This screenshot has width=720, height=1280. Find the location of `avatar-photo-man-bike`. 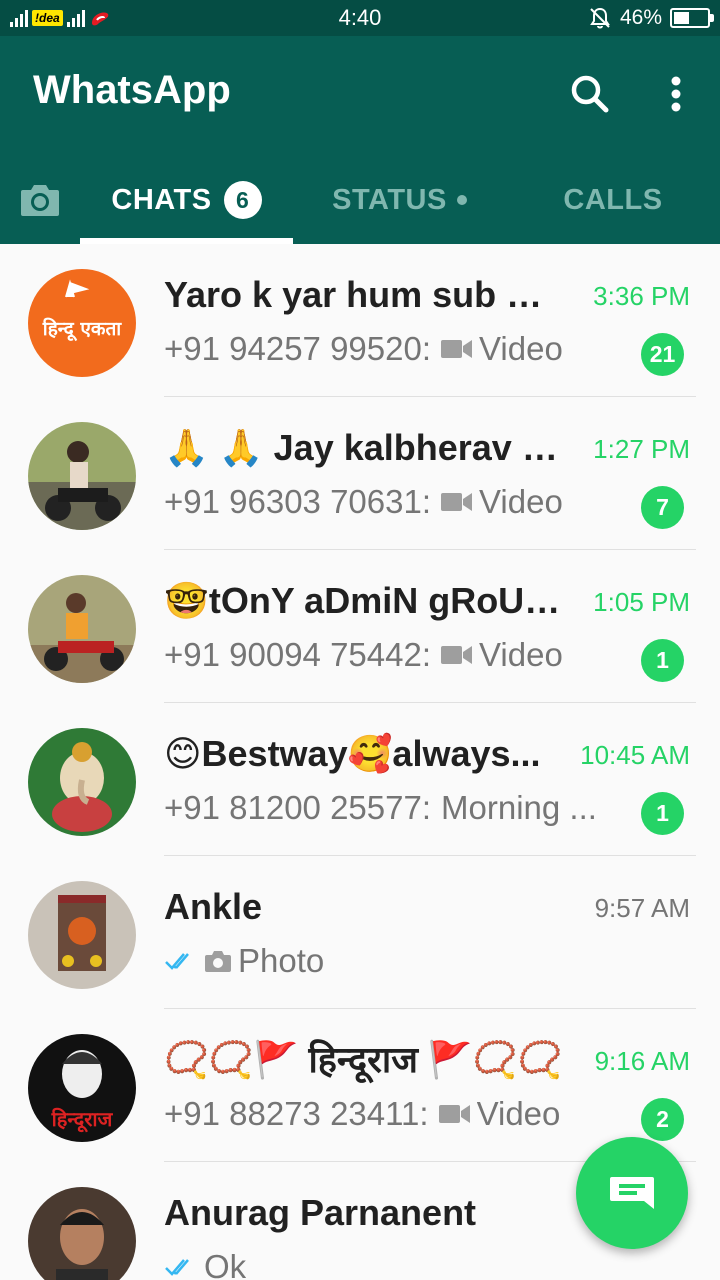

avatar-photo-man-bike is located at coordinates (82, 629).